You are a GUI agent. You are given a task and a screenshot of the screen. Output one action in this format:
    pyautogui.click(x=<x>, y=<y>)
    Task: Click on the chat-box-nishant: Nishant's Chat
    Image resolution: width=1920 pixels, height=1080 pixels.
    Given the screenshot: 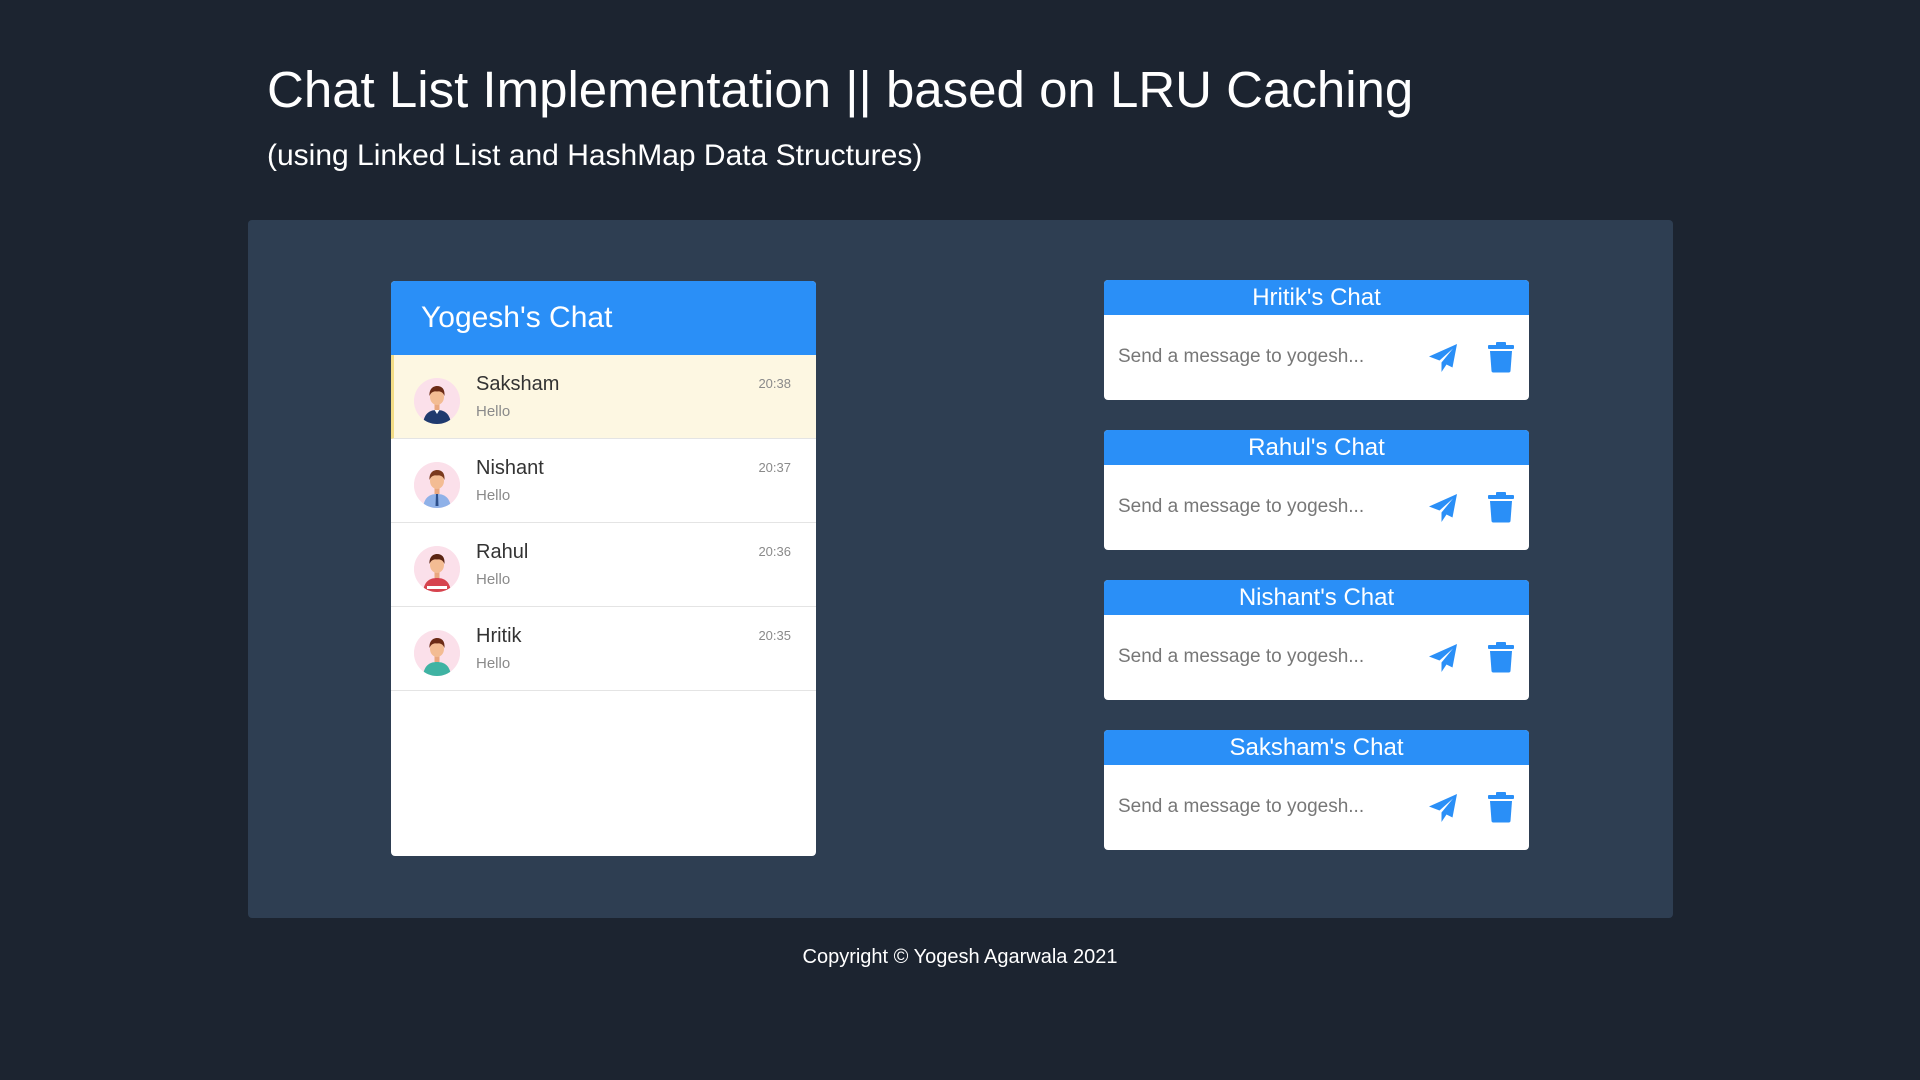 What is the action you would take?
    pyautogui.click(x=1316, y=640)
    